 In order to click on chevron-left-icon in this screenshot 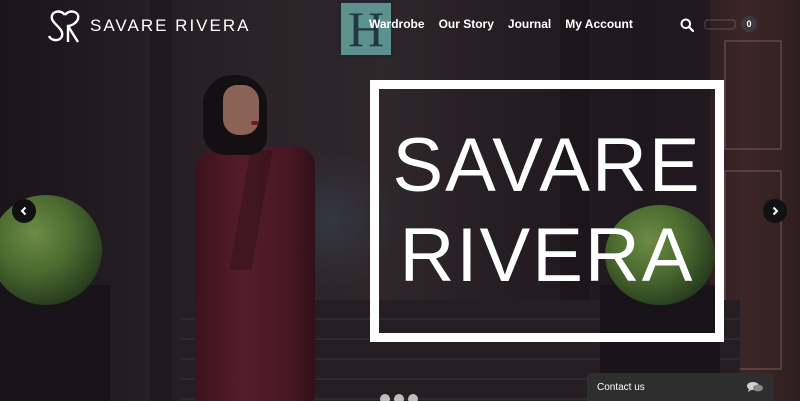, I will do `click(23, 211)`.